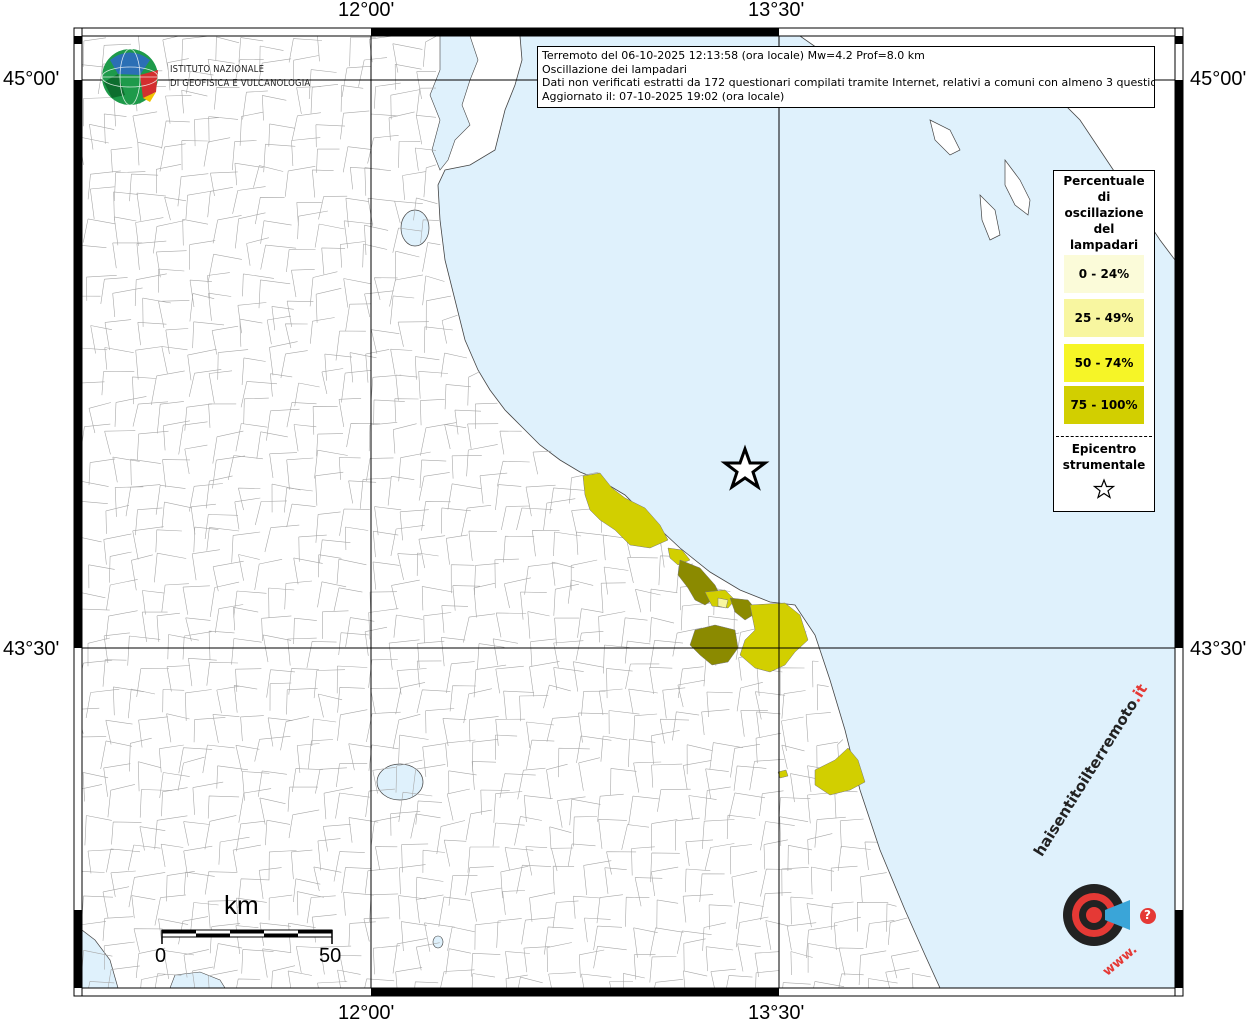 Image resolution: width=1256 pixels, height=1025 pixels. Describe the element at coordinates (1104, 229) in the screenshot. I see `legend-title-line: del` at that location.